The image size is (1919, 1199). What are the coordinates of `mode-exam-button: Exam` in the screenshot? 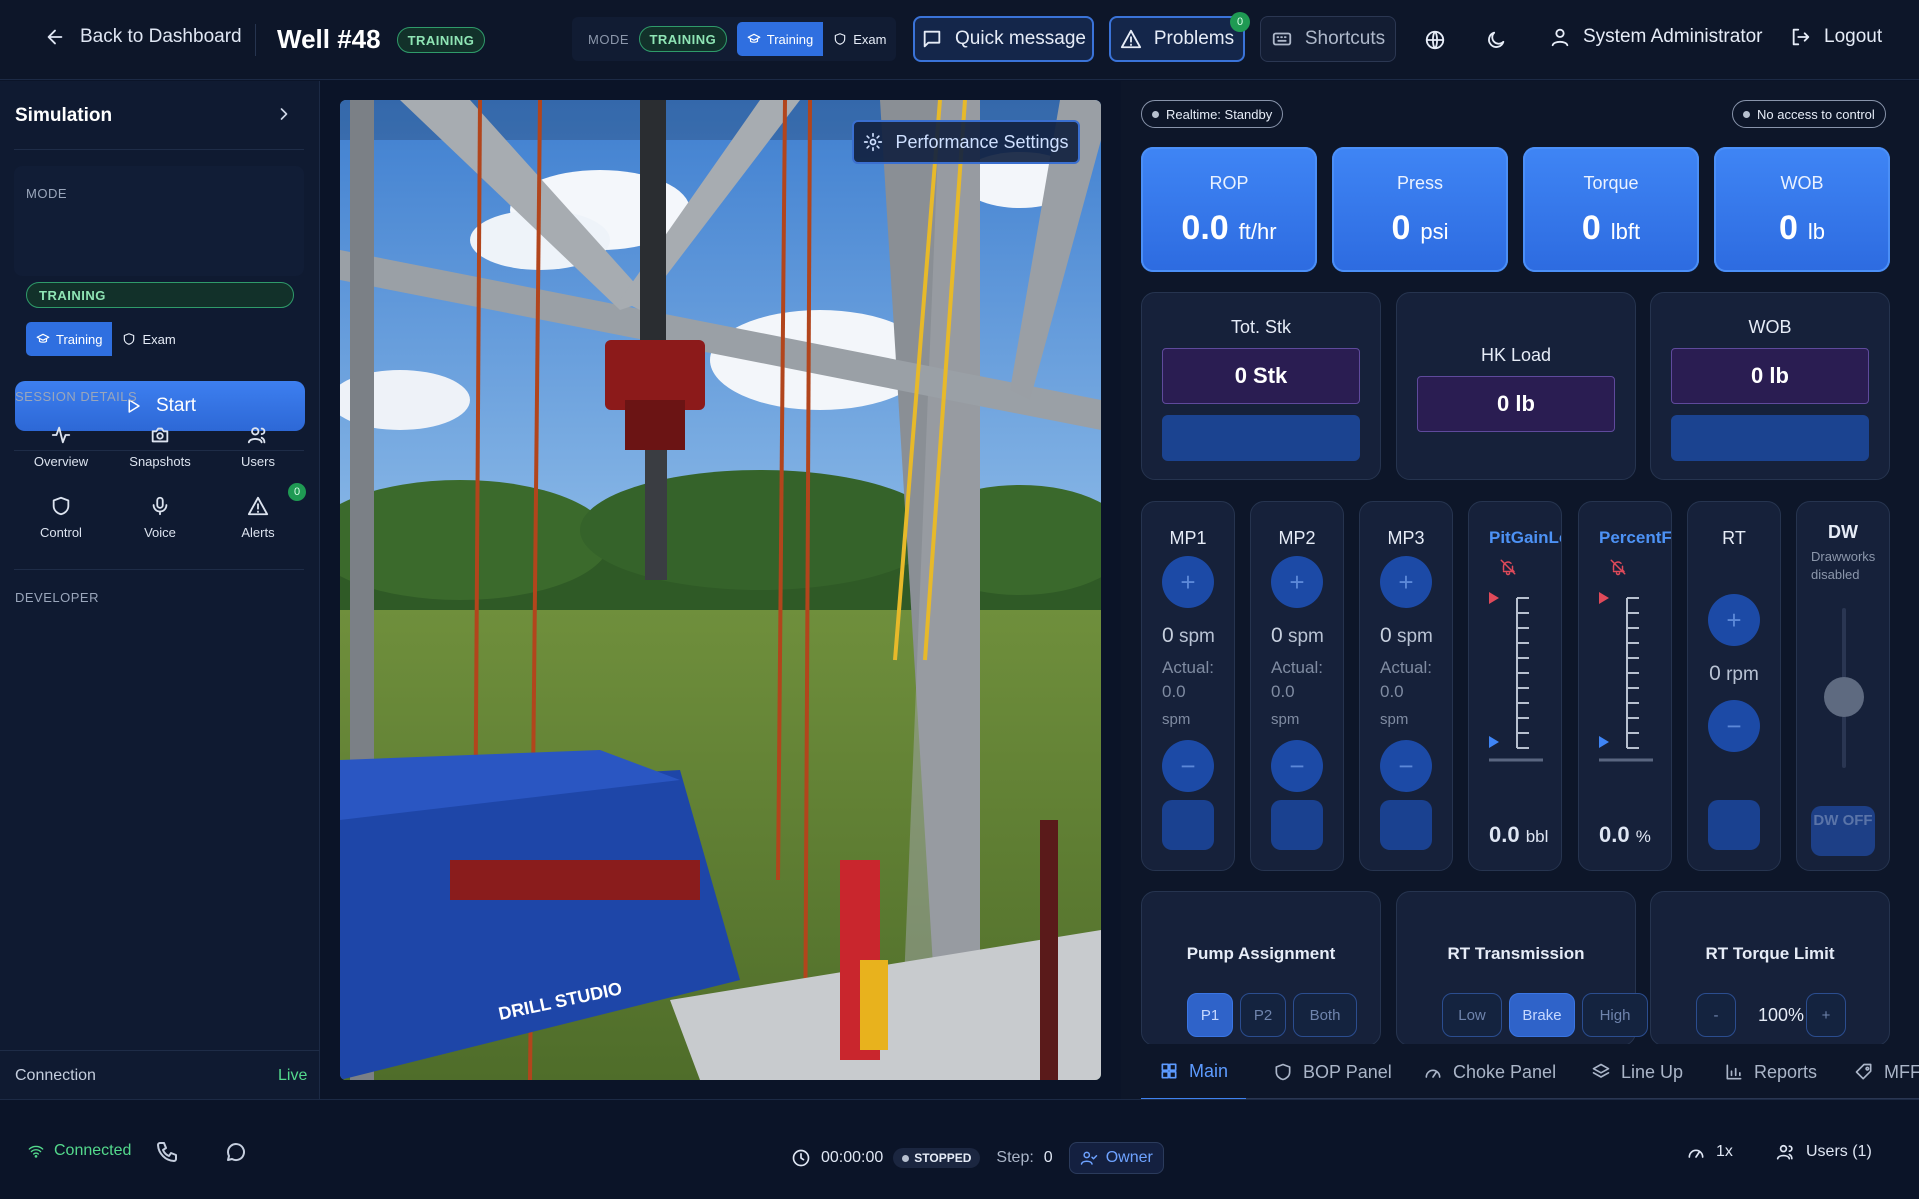 It's located at (859, 39).